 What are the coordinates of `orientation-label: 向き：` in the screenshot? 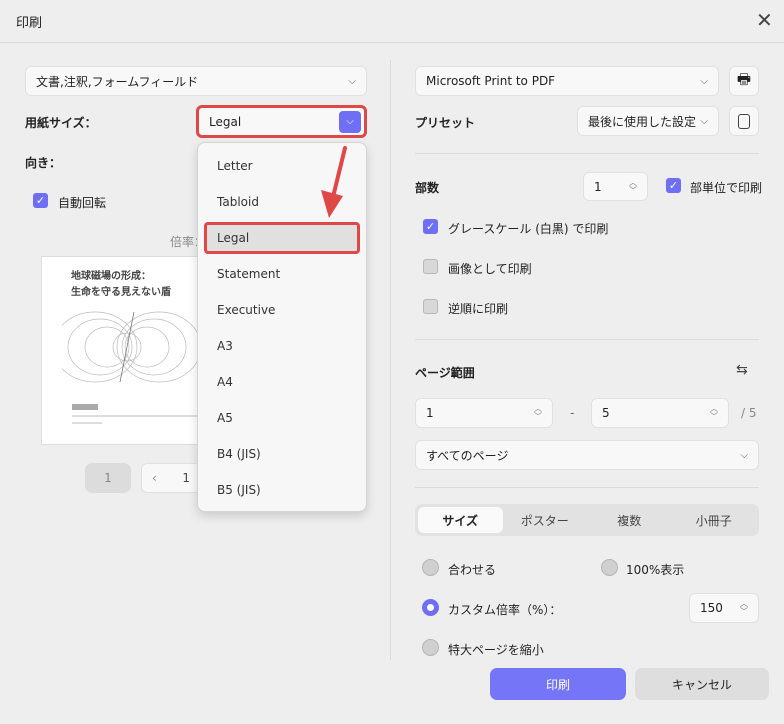 It's located at (43, 163).